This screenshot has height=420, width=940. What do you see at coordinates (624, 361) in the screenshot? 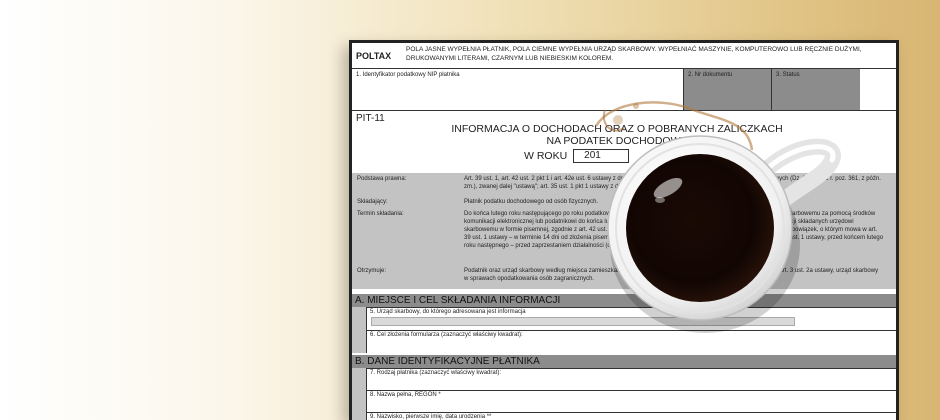
I see `section-b-heading: B. DANE IDENTYFIKACYJNE PŁATNIKA` at bounding box center [624, 361].